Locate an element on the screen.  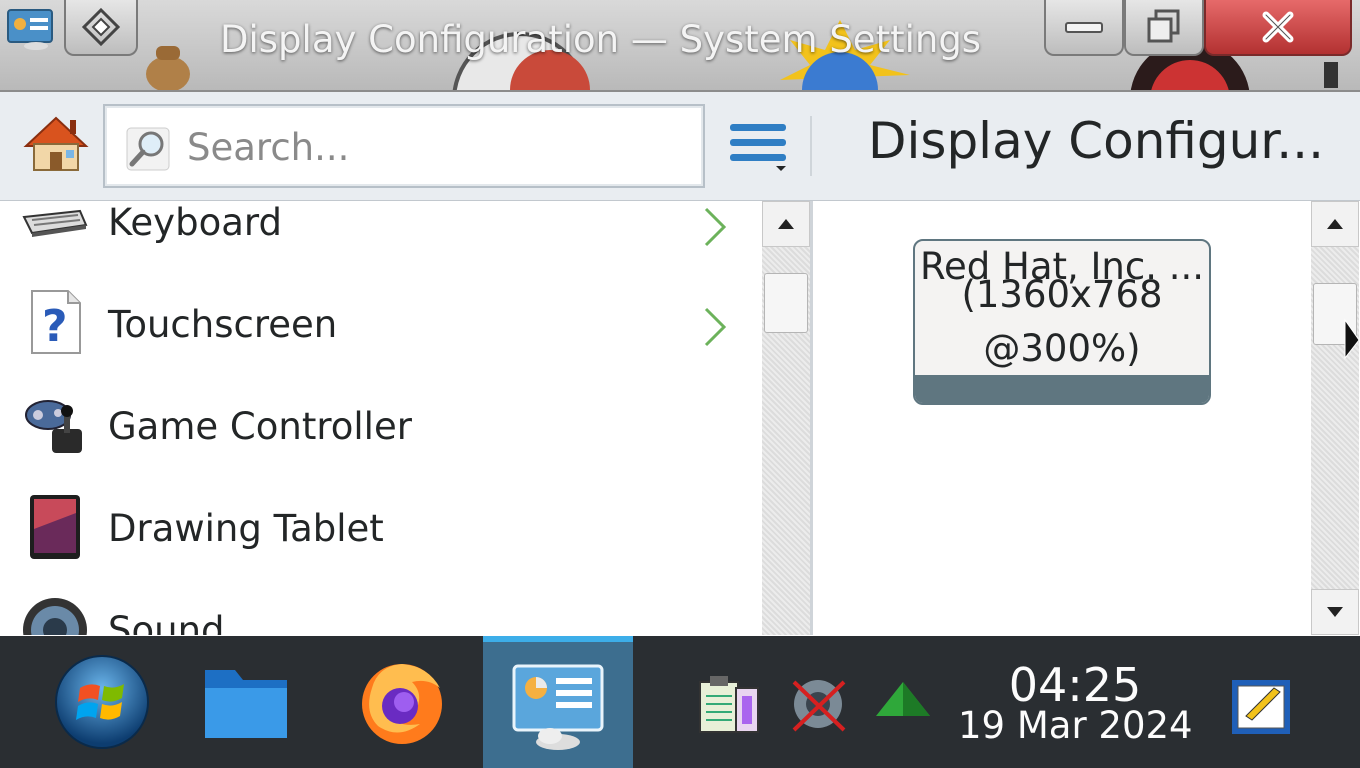
search-icon is located at coordinates (148, 149).